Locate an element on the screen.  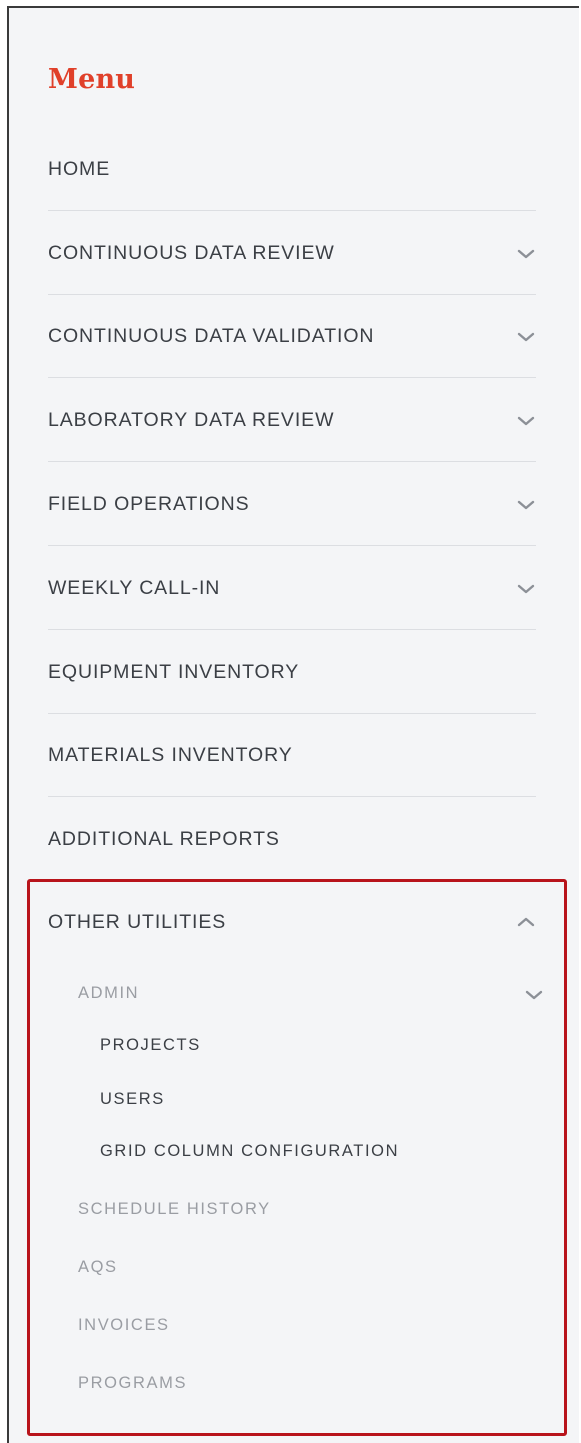
menu-item-home: HOME is located at coordinates (292, 169).